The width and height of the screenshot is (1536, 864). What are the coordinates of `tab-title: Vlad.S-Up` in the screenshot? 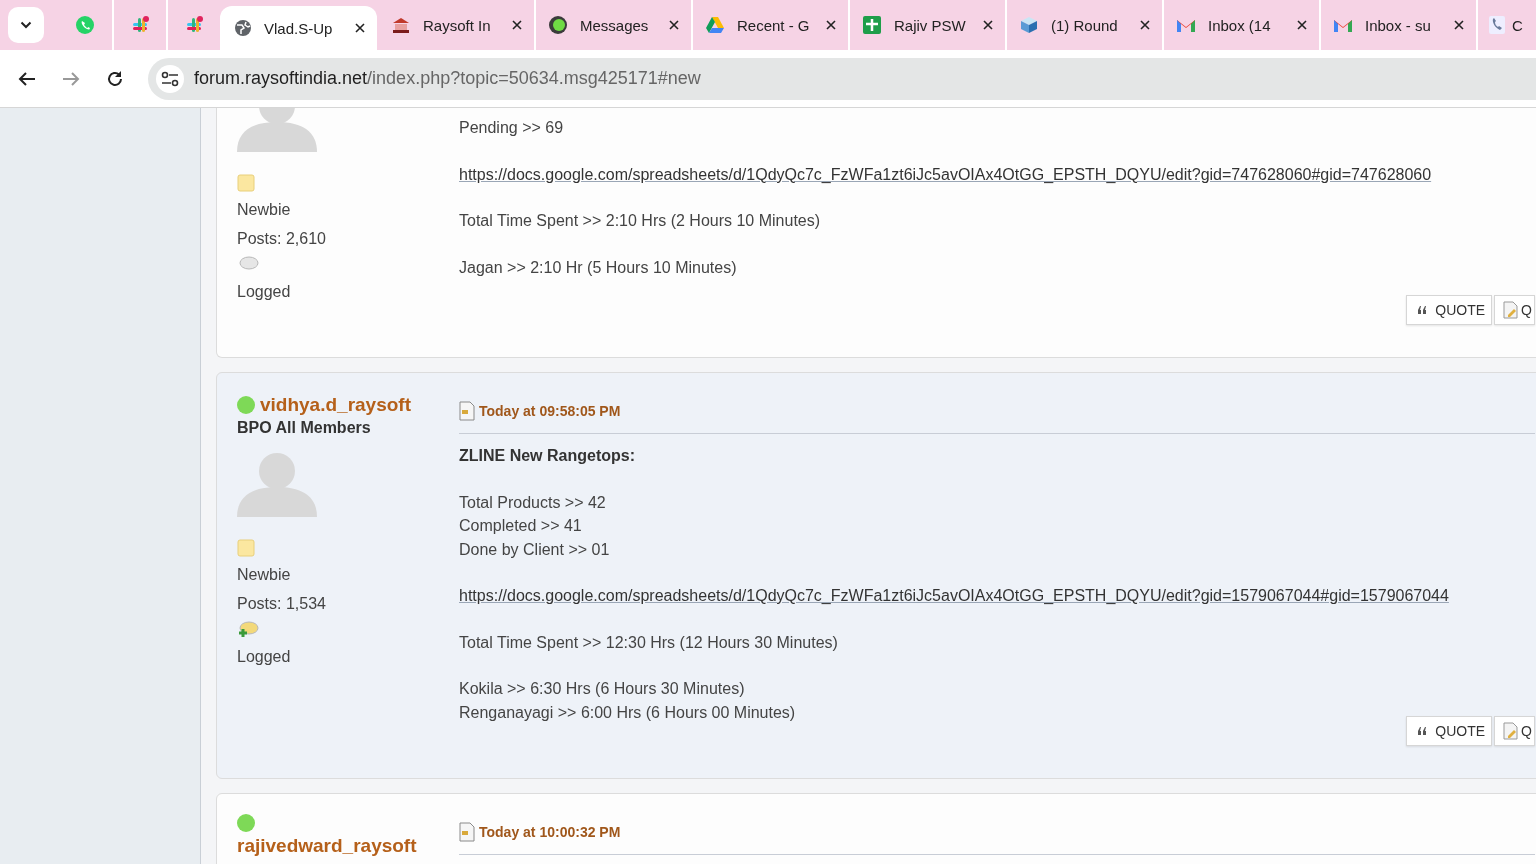 It's located at (299, 28).